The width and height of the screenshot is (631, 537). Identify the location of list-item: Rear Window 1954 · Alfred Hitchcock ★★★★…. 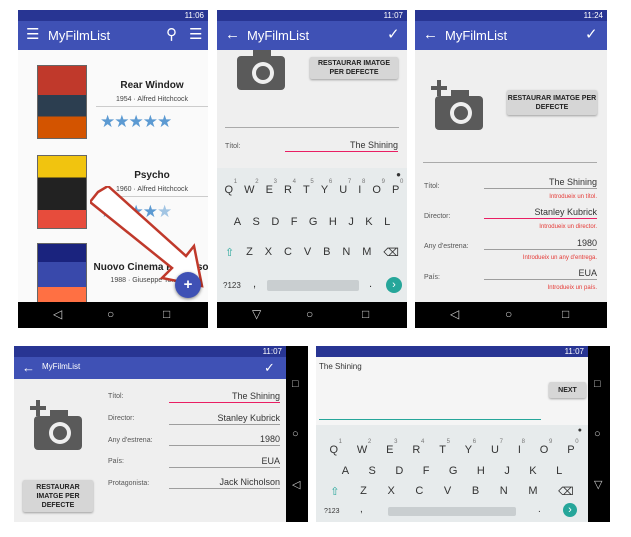
(113, 104).